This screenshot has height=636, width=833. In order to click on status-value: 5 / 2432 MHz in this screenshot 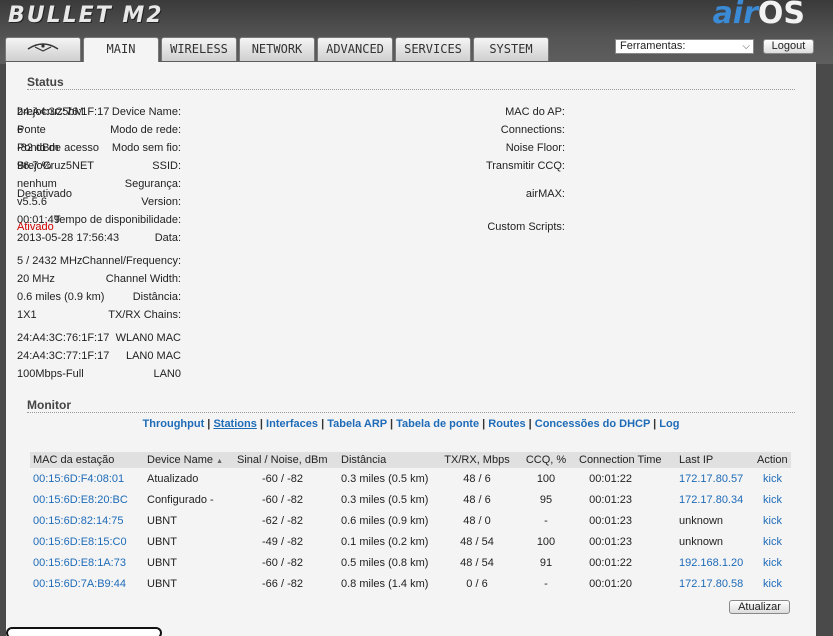, I will do `click(50, 261)`.